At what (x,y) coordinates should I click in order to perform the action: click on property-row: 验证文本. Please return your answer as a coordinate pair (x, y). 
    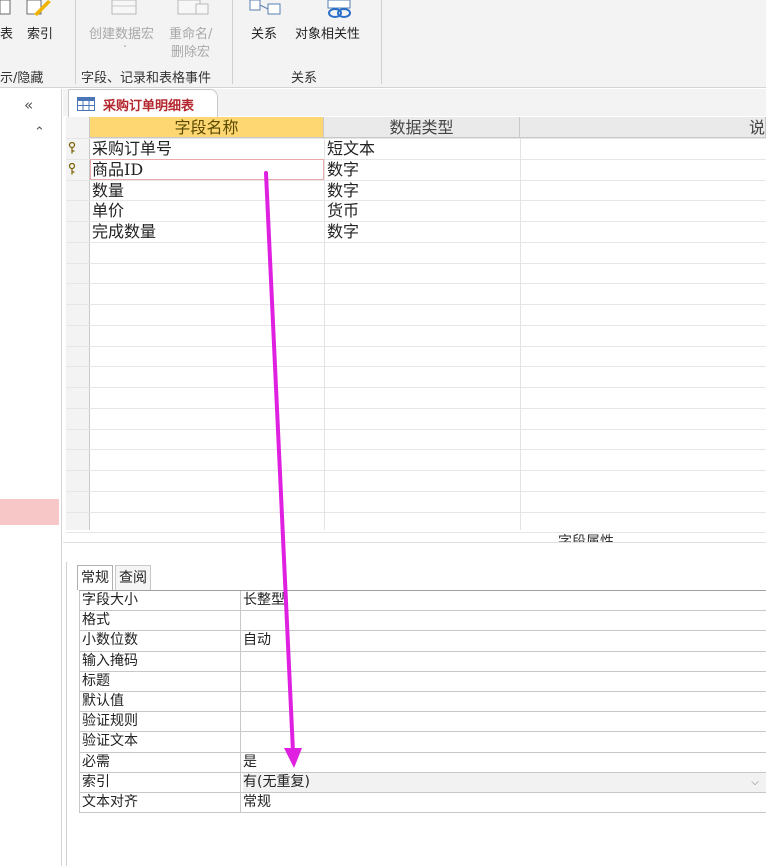
    Looking at the image, I should click on (422, 742).